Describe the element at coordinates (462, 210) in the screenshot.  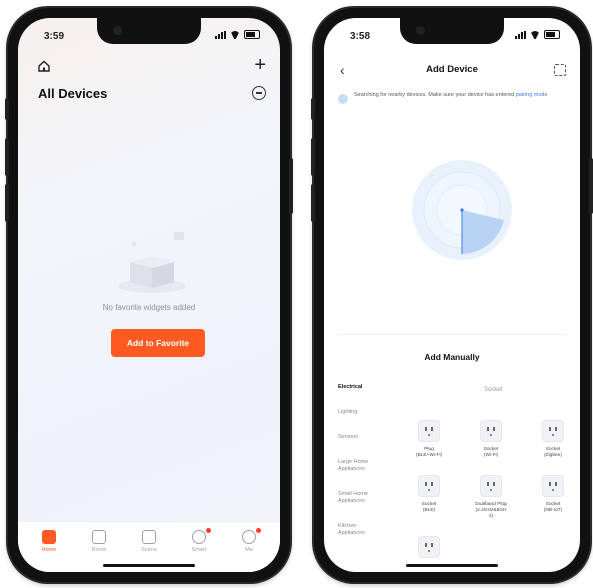
I see `radar-scan-animation` at that location.